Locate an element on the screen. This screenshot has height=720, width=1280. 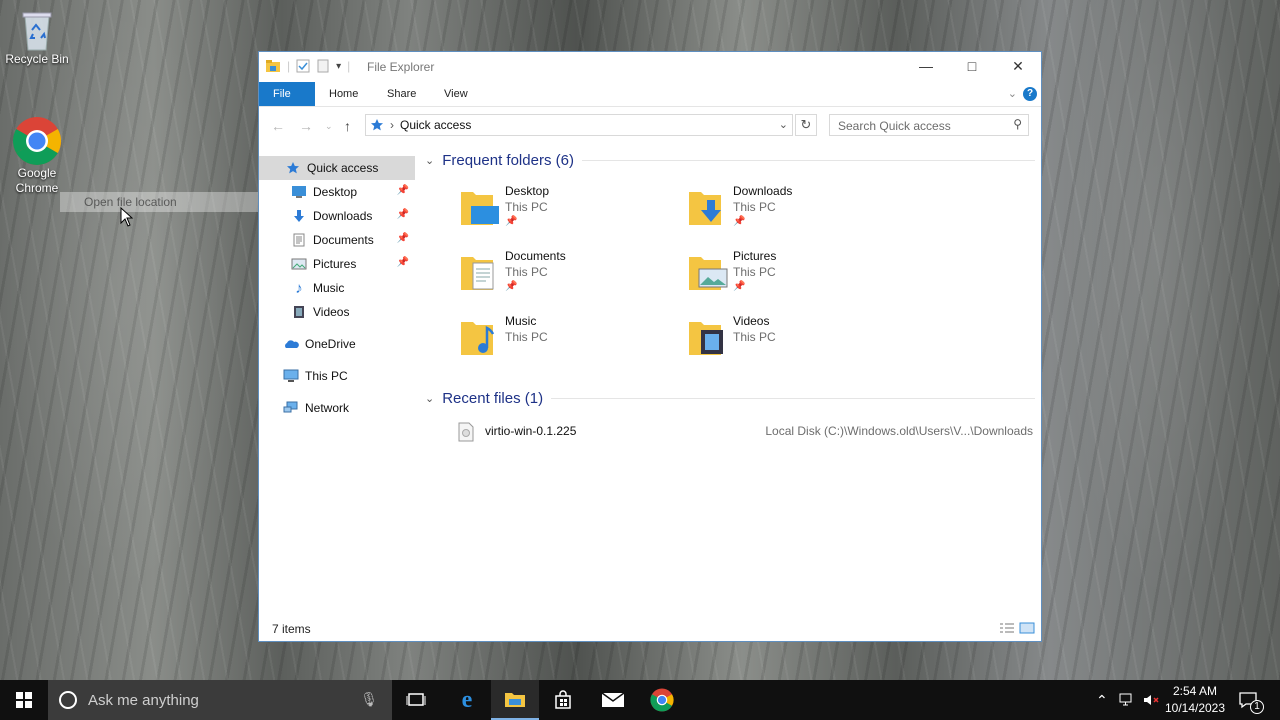
taskbar-chrome is located at coordinates (662, 700).